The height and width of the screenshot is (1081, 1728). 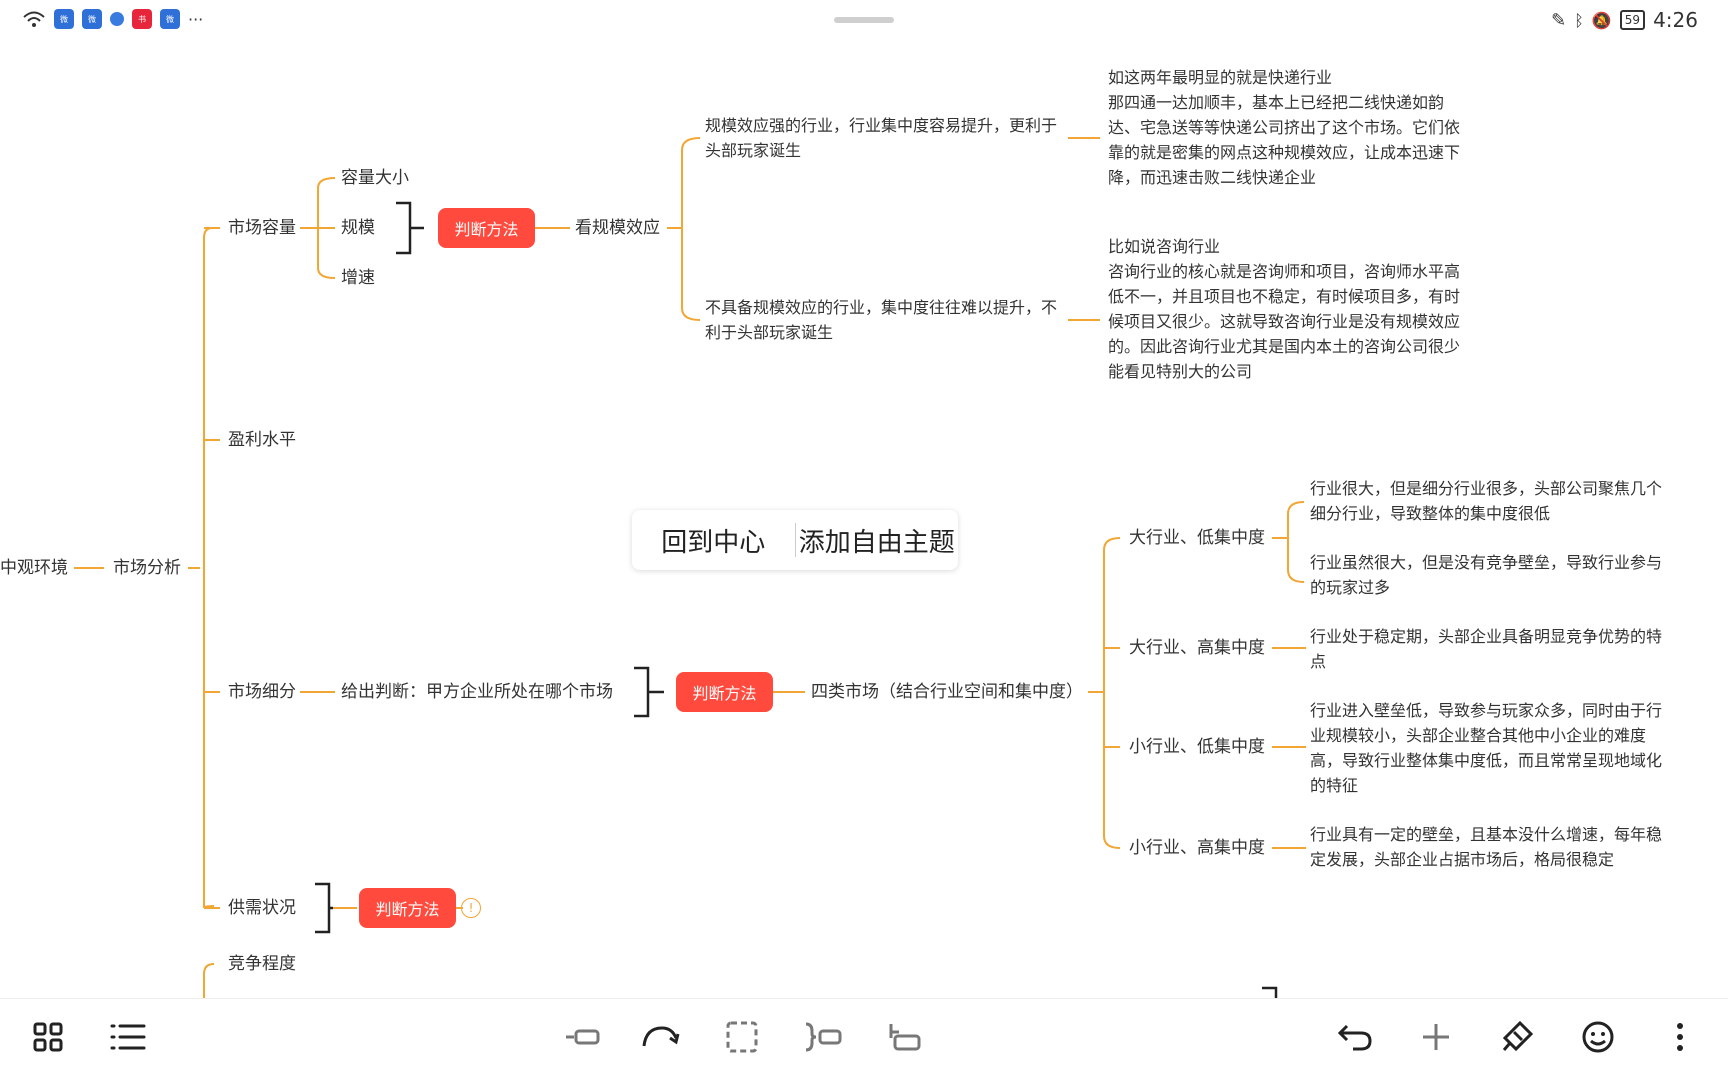 I want to click on big-low-node: 大行业、低集中度, so click(x=1197, y=538).